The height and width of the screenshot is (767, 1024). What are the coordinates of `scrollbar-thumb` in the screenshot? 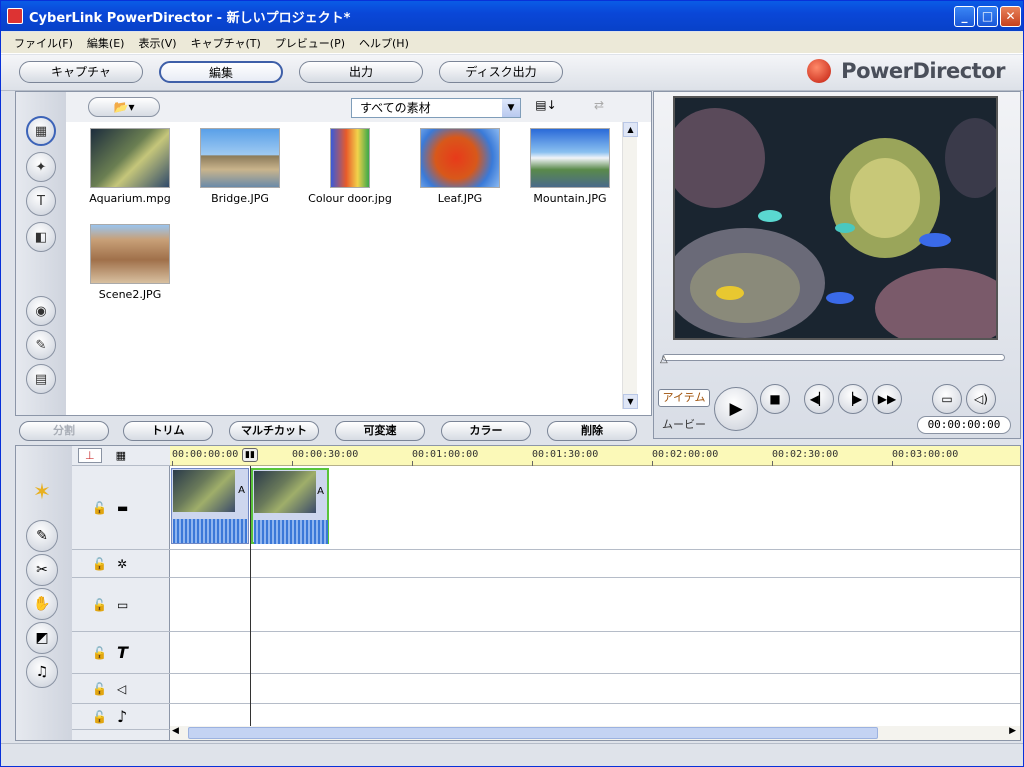 It's located at (533, 733).